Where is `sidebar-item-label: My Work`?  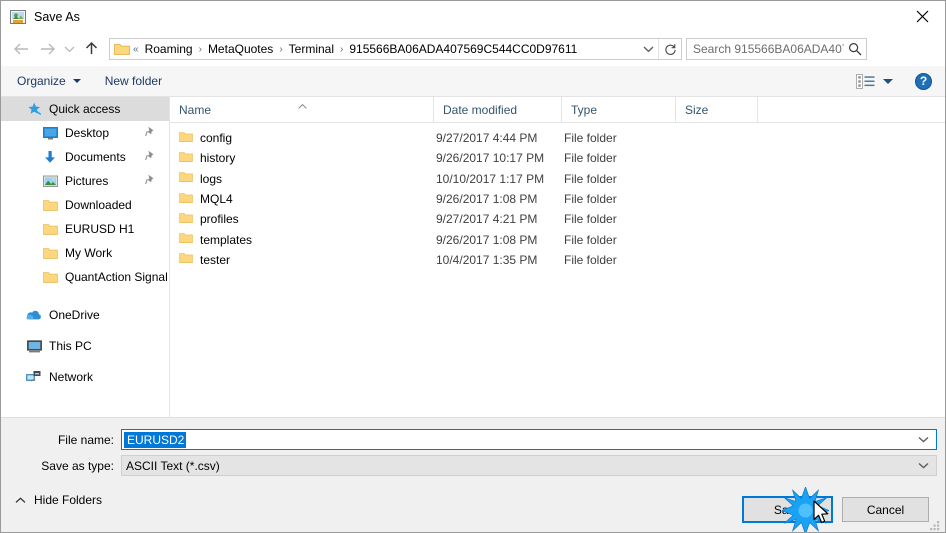 sidebar-item-label: My Work is located at coordinates (89, 253).